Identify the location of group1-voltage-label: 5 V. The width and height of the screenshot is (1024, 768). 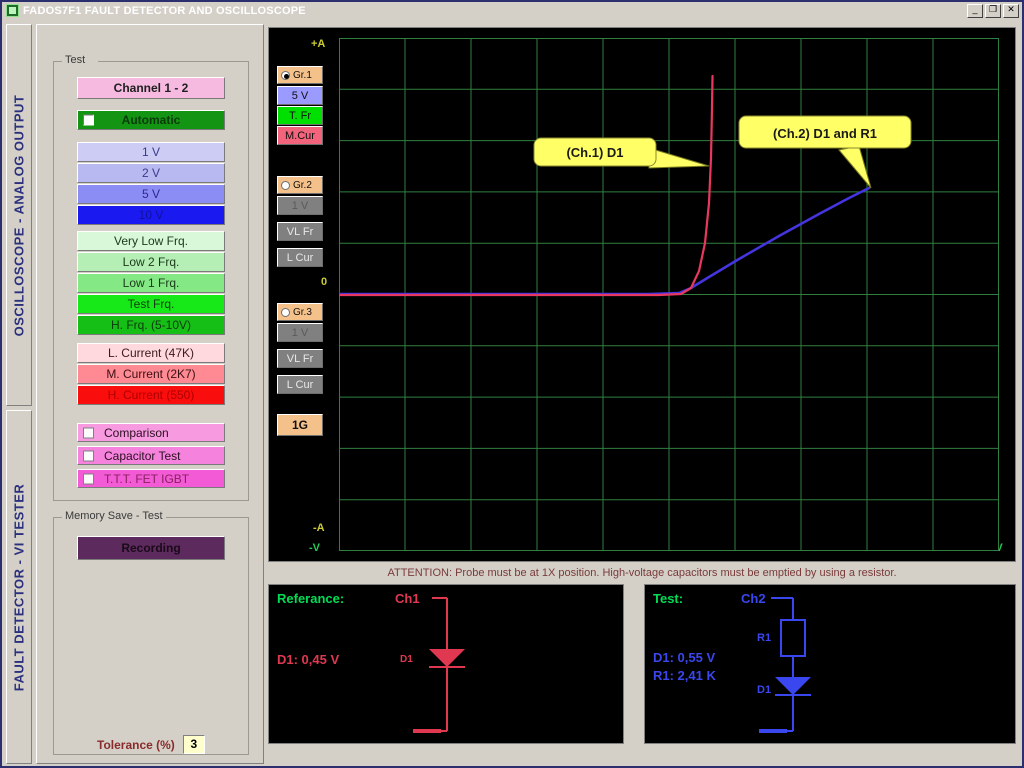
(300, 95).